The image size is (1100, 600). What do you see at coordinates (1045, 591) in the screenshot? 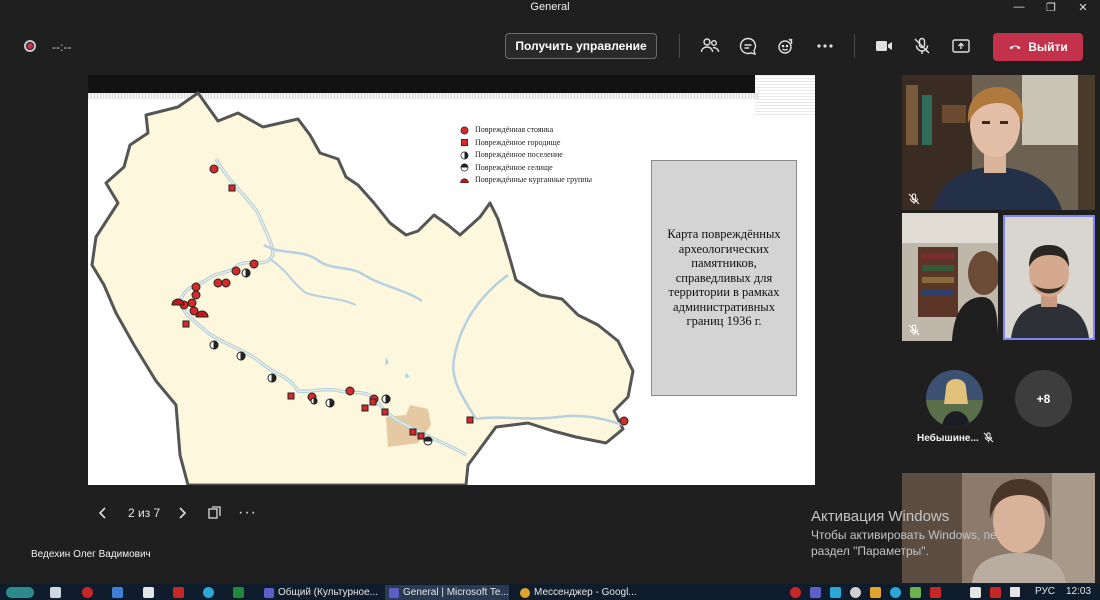
I see `keyboard-language: РУС` at bounding box center [1045, 591].